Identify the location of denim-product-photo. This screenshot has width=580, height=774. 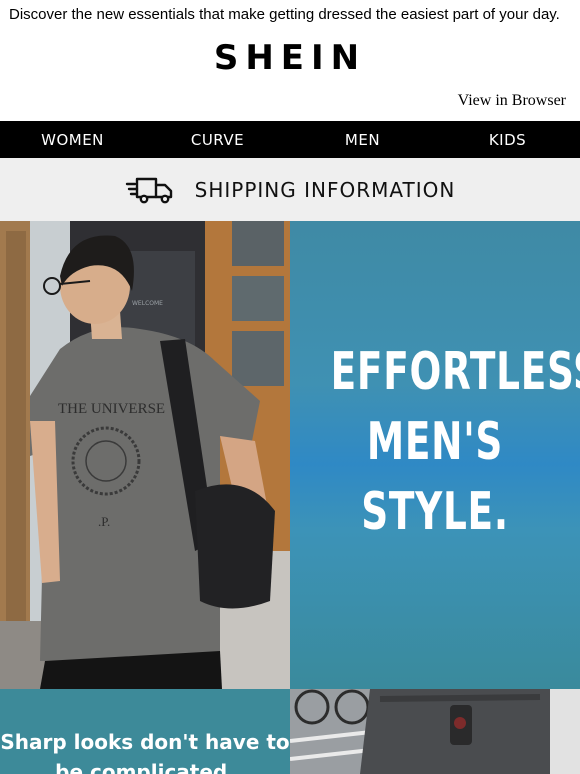
(435, 731).